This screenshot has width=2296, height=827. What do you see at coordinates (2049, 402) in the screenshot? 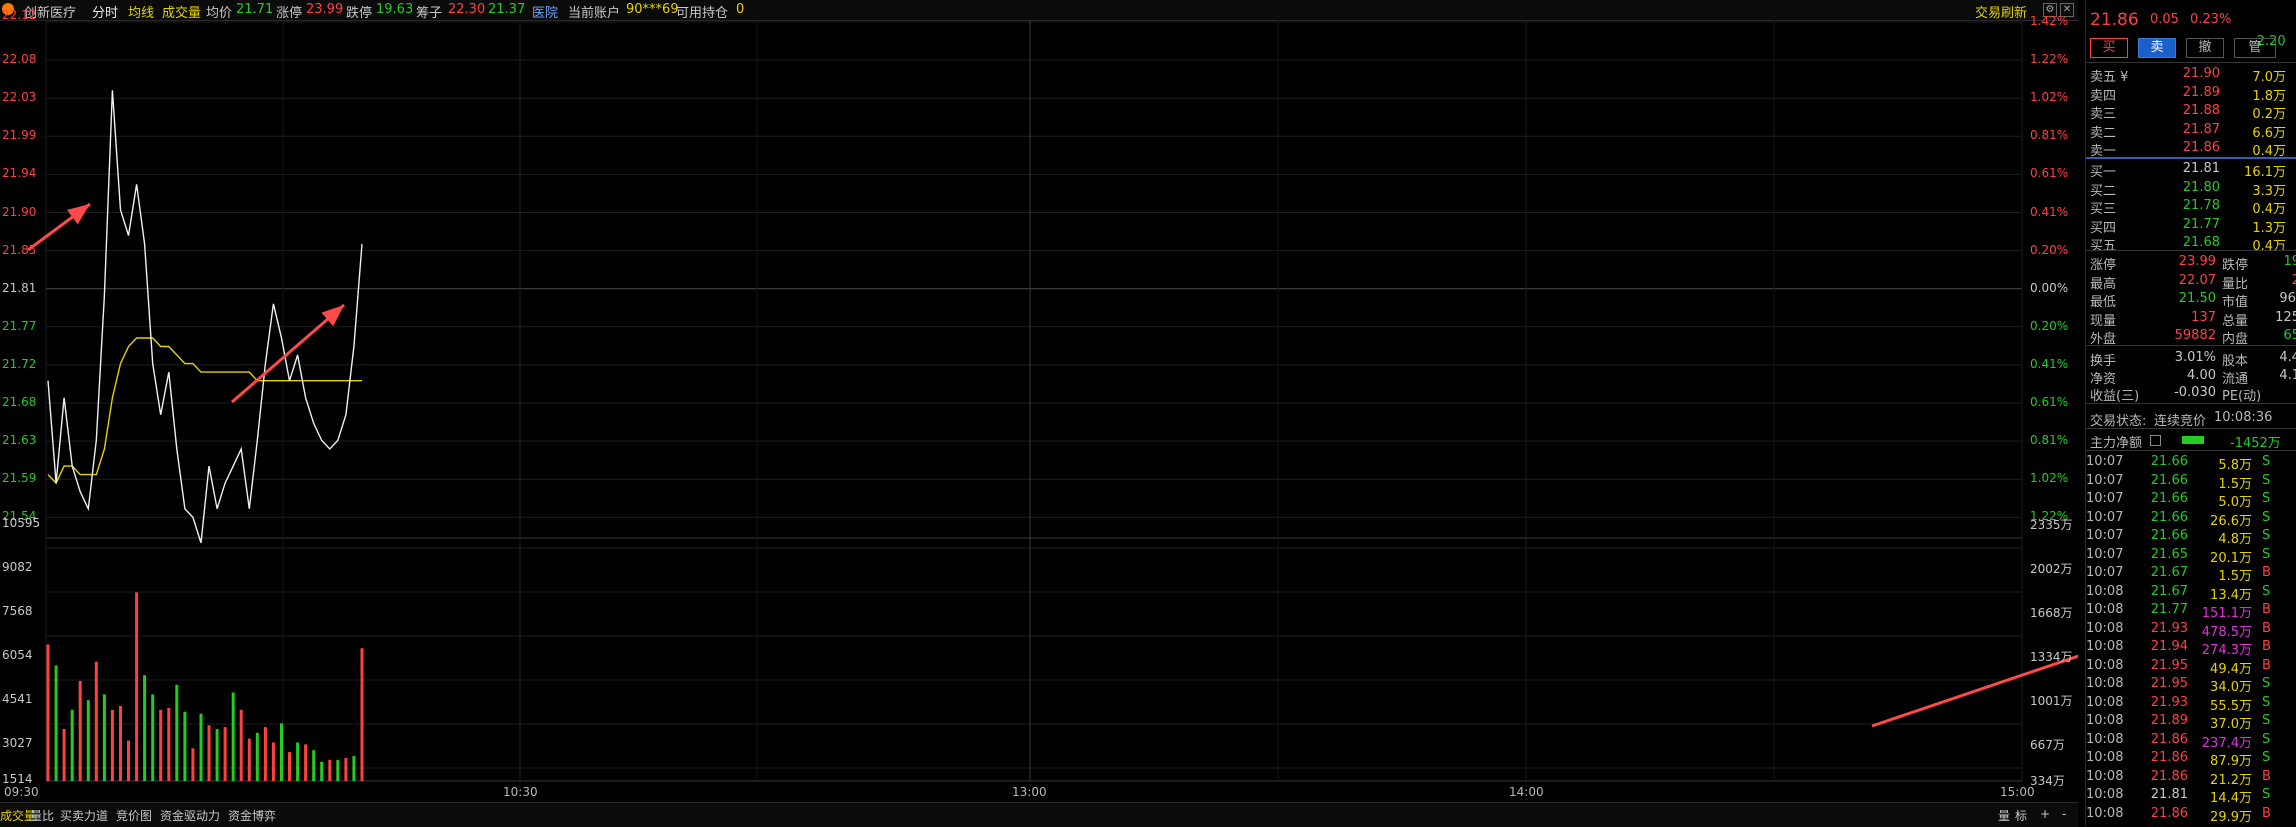
I see `pct-tick-label: 0.61%` at bounding box center [2049, 402].